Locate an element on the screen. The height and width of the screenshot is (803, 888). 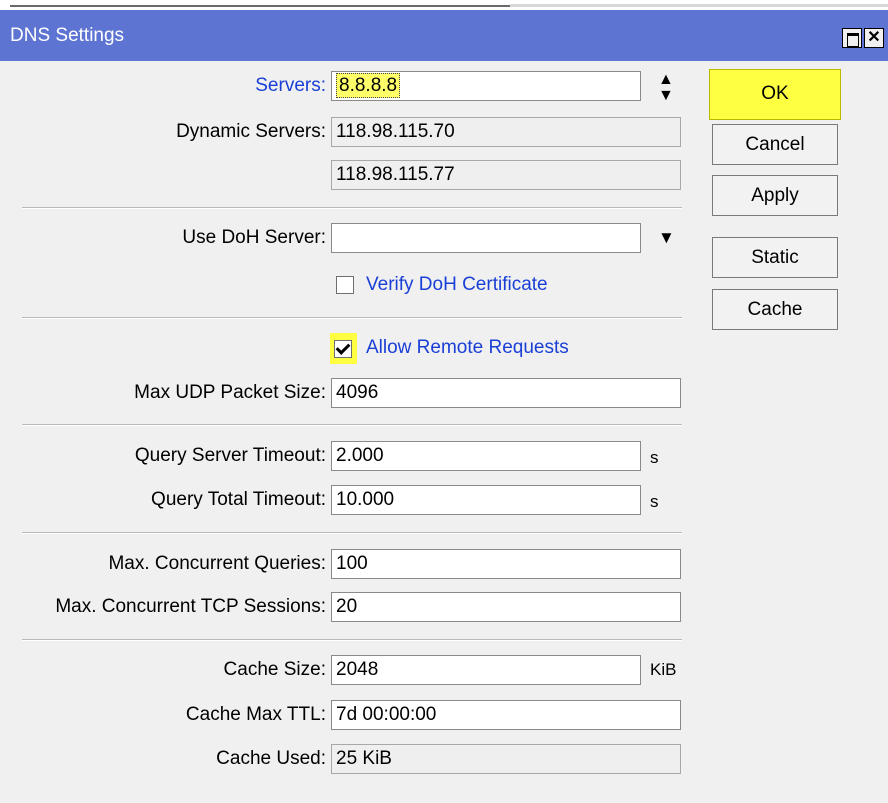
query-total-timeout-label: Query Total Timeout: is located at coordinates (238, 499).